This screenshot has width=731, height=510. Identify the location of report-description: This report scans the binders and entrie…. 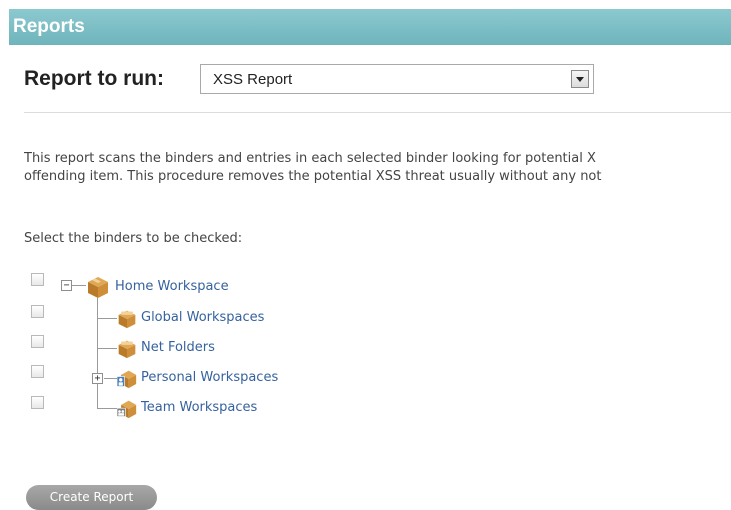
(377, 168).